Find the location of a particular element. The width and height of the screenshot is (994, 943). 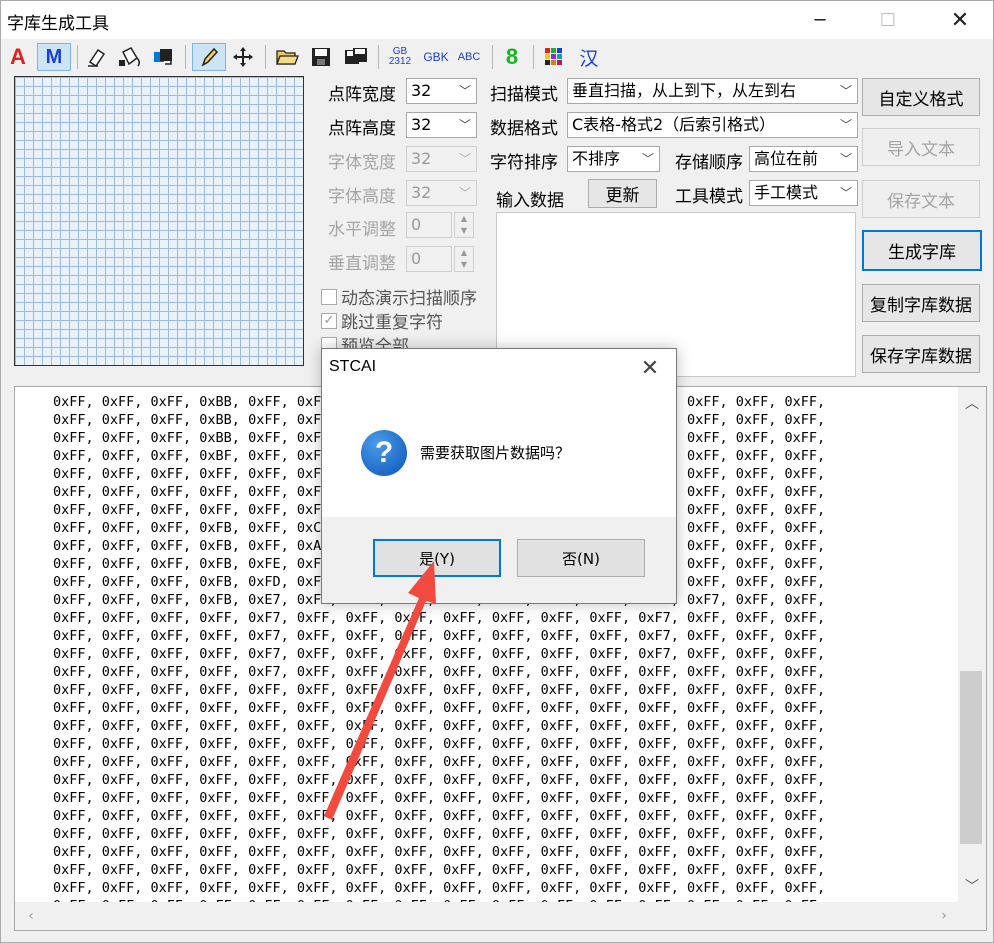

save-font-data-button: 保存字库数据 is located at coordinates (921, 354).